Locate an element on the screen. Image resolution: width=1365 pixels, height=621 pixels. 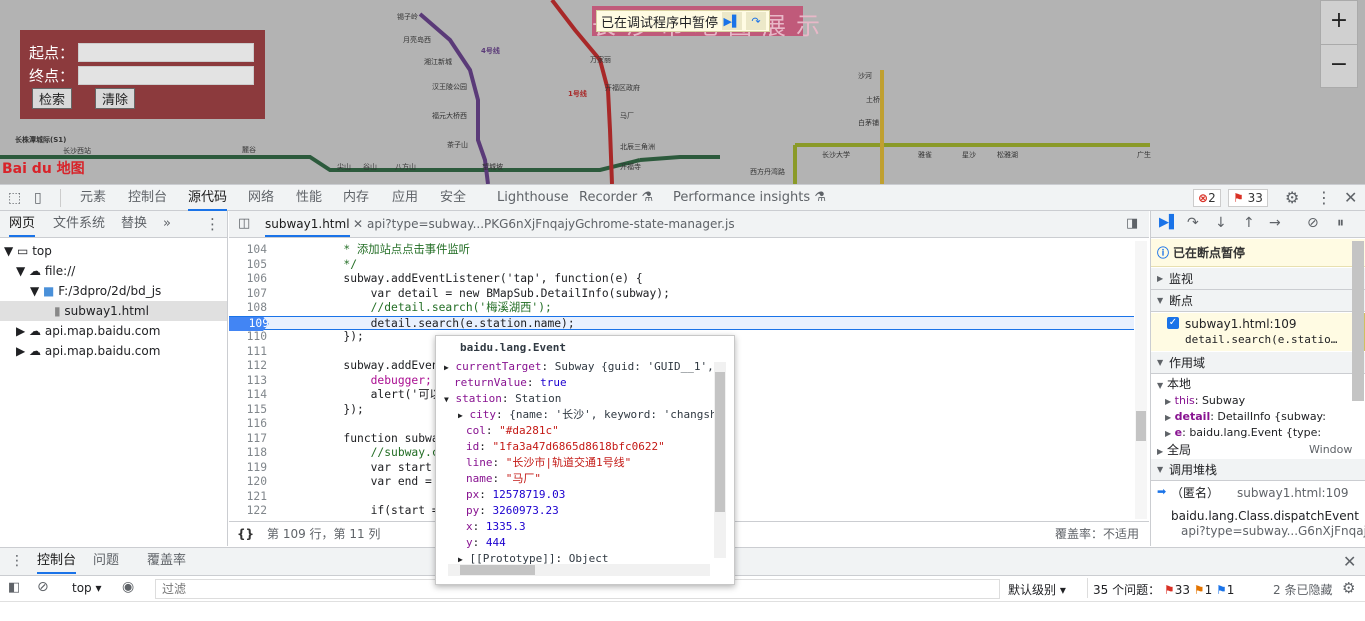
tab-overrides: 替换 is located at coordinates (134, 224).